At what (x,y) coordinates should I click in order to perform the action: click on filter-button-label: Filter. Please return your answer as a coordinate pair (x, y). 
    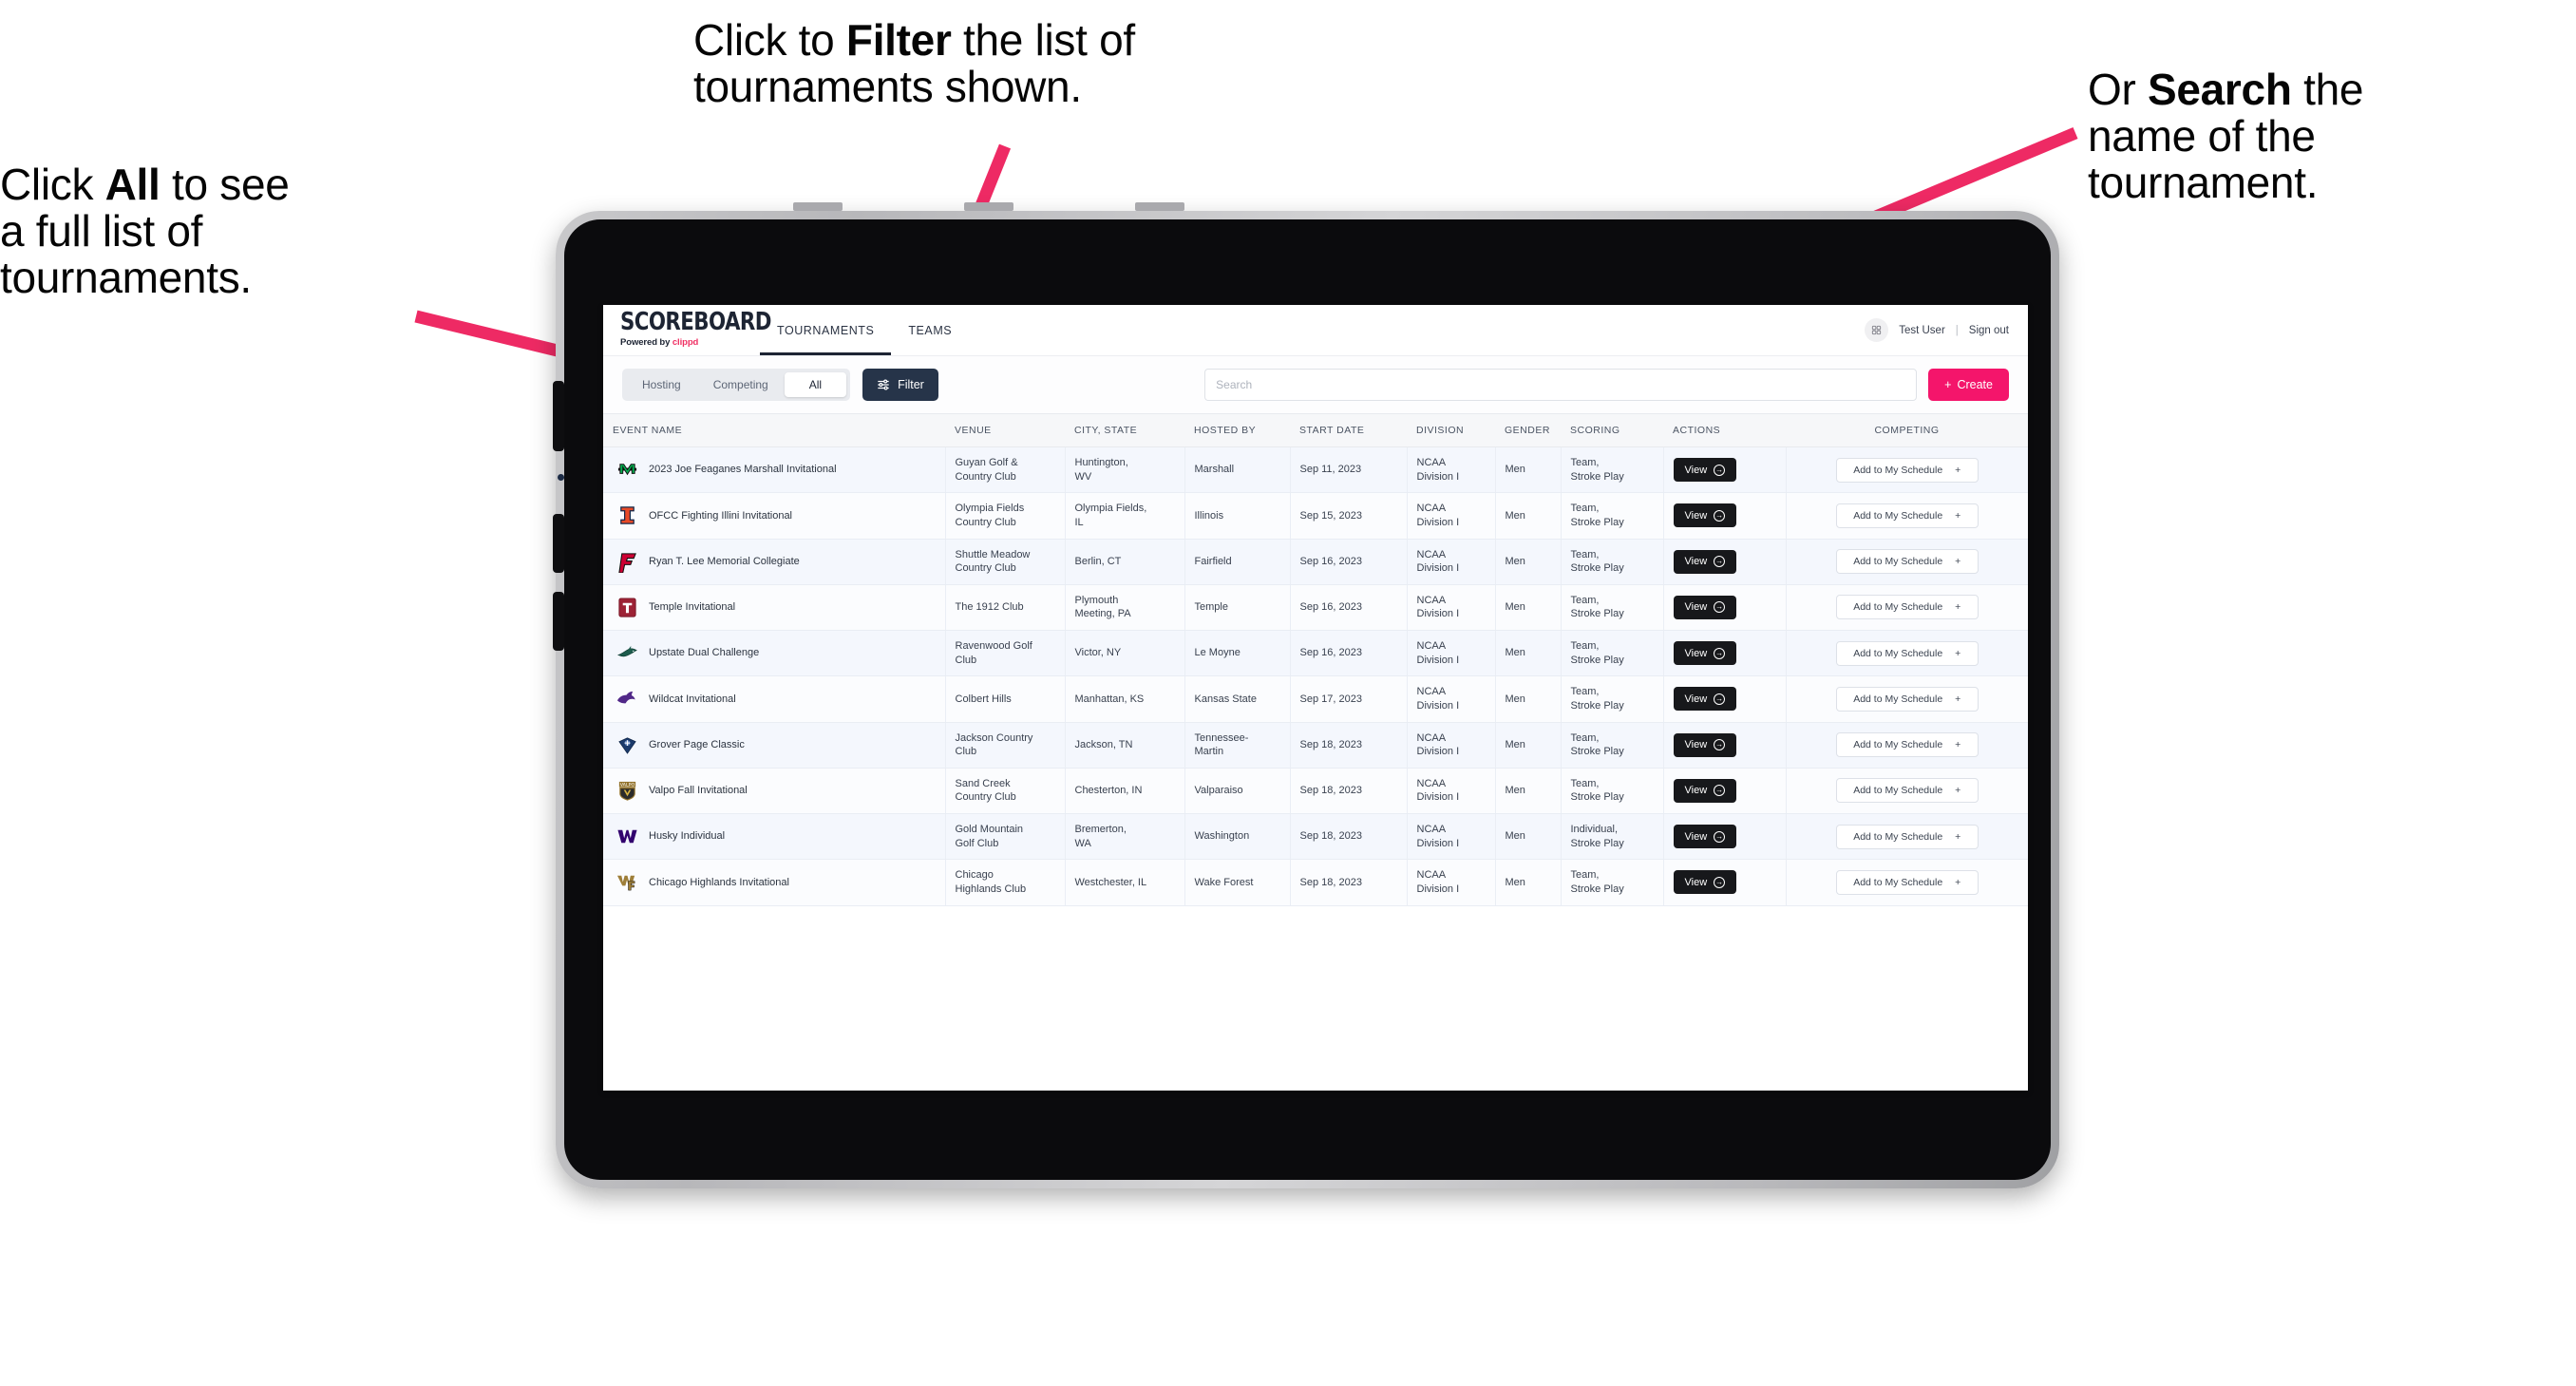
    Looking at the image, I should click on (911, 384).